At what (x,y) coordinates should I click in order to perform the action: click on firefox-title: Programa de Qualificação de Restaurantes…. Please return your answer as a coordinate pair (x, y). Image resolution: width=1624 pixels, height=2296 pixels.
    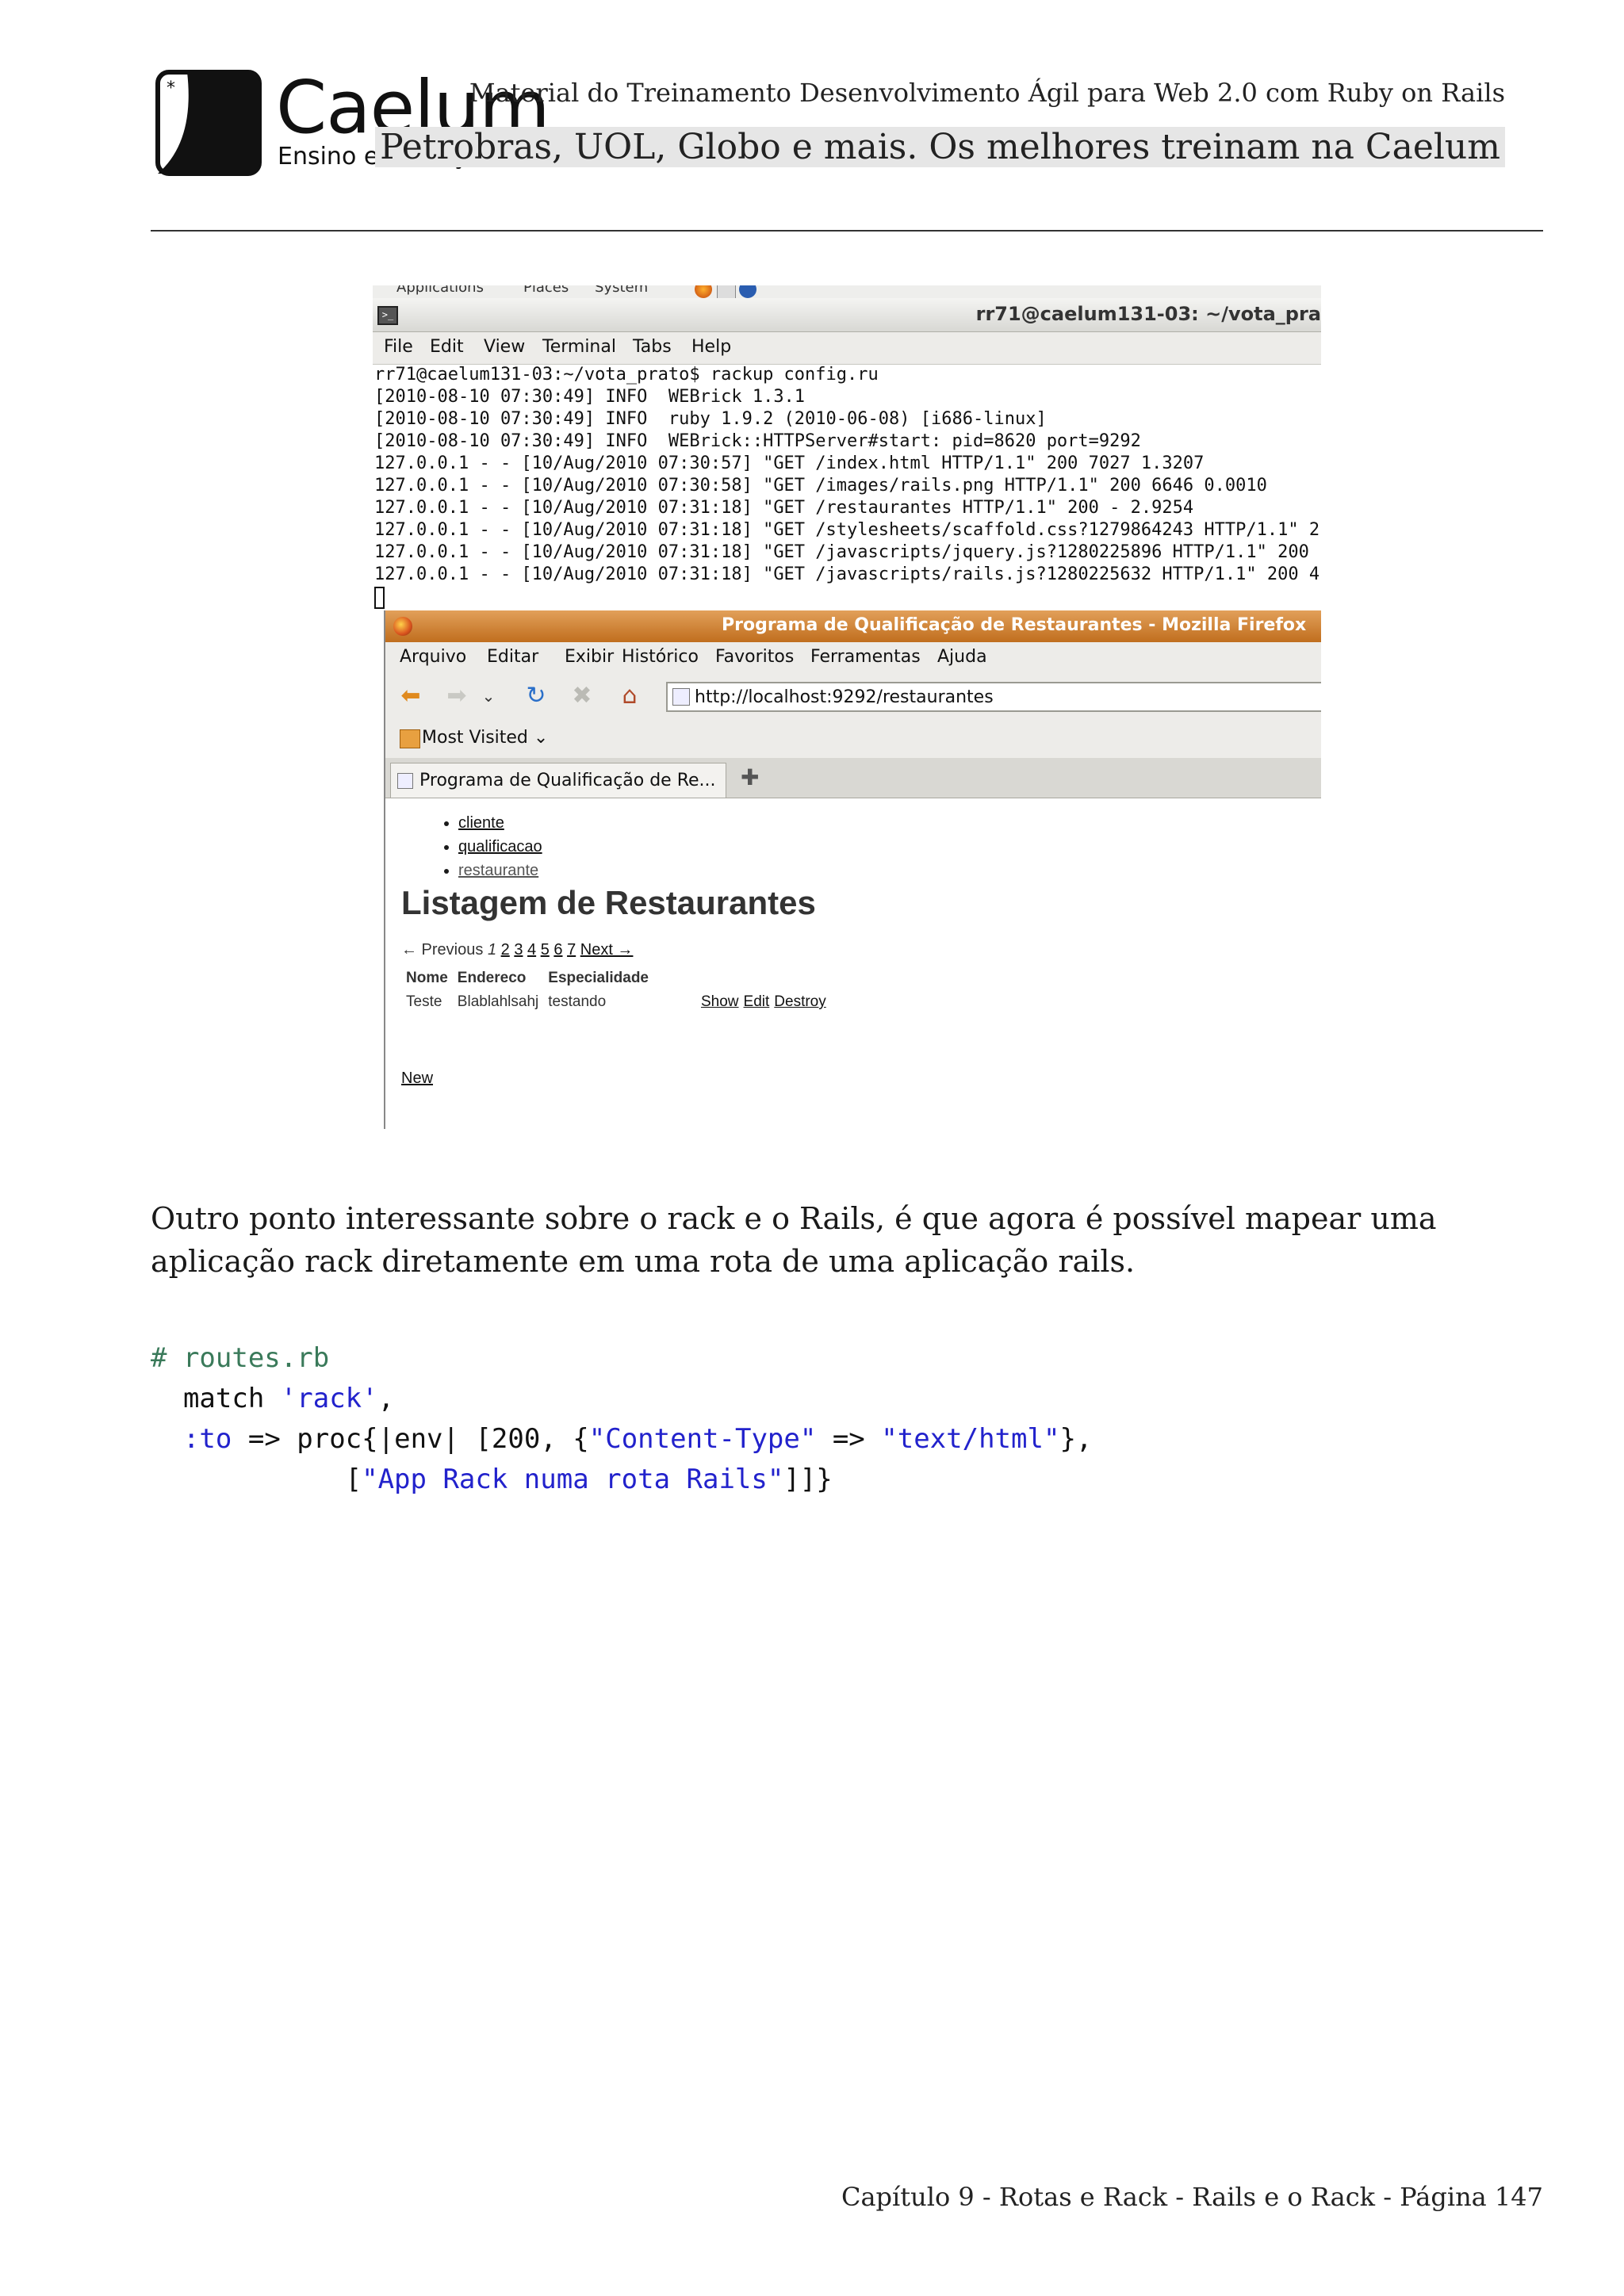
    Looking at the image, I should click on (1014, 625).